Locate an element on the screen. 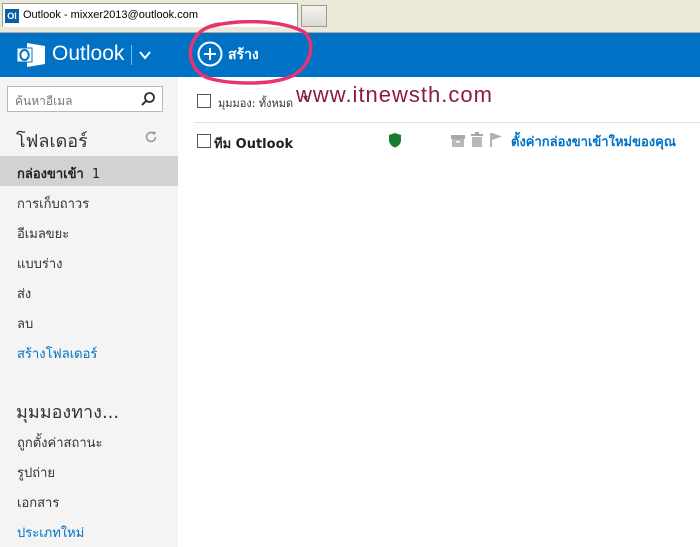 The height and width of the screenshot is (547, 700). outlook-logo-icon is located at coordinates (31, 55).